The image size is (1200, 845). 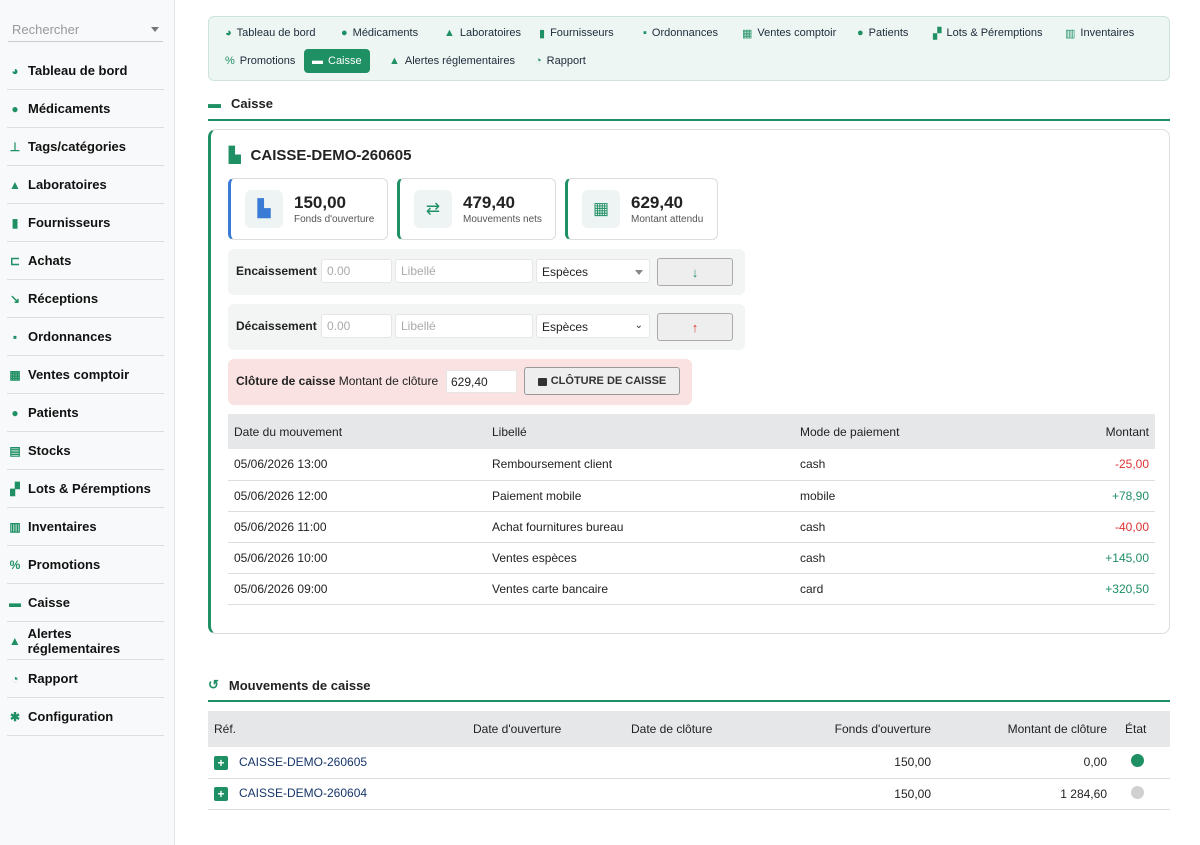 What do you see at coordinates (276, 326) in the screenshot?
I see `decaissement-label: Décaissement` at bounding box center [276, 326].